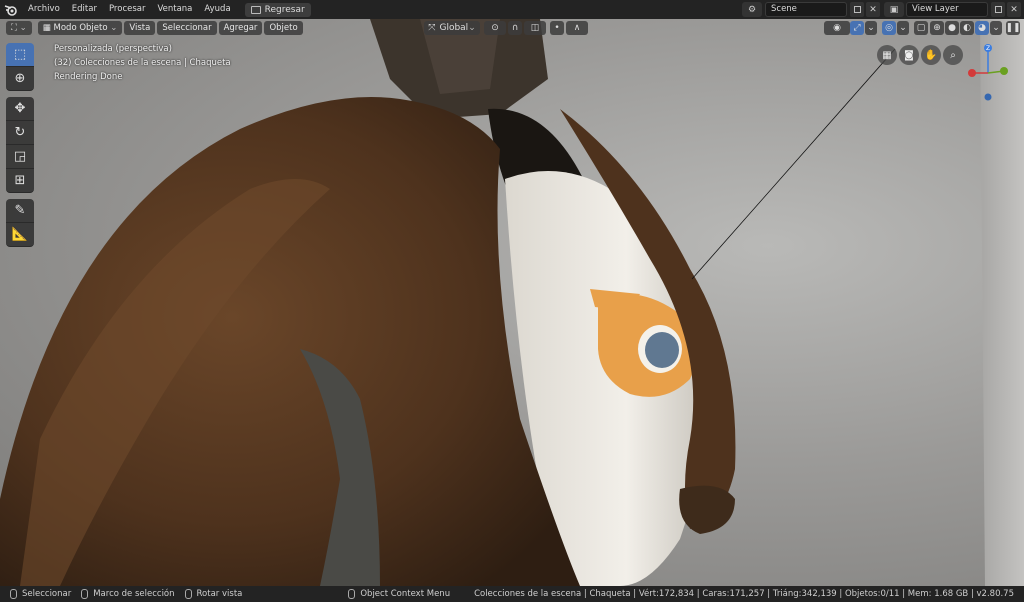 This screenshot has height=602, width=1024. What do you see at coordinates (557, 28) in the screenshot?
I see `proportional-edit-toggle: •` at bounding box center [557, 28].